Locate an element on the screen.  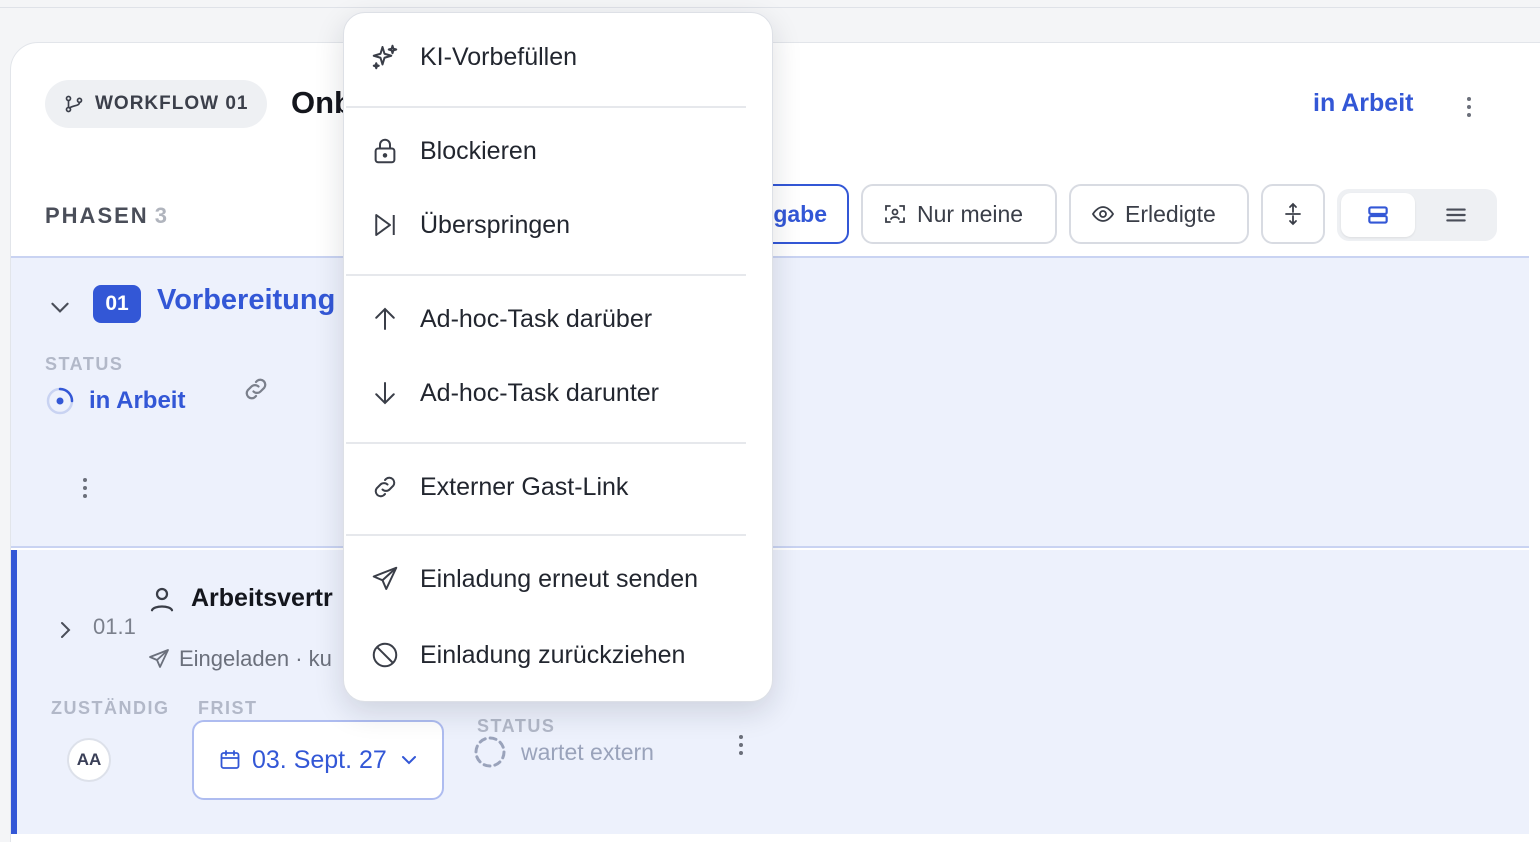
eingabe-filter-label: gabe is located at coordinates (800, 213).